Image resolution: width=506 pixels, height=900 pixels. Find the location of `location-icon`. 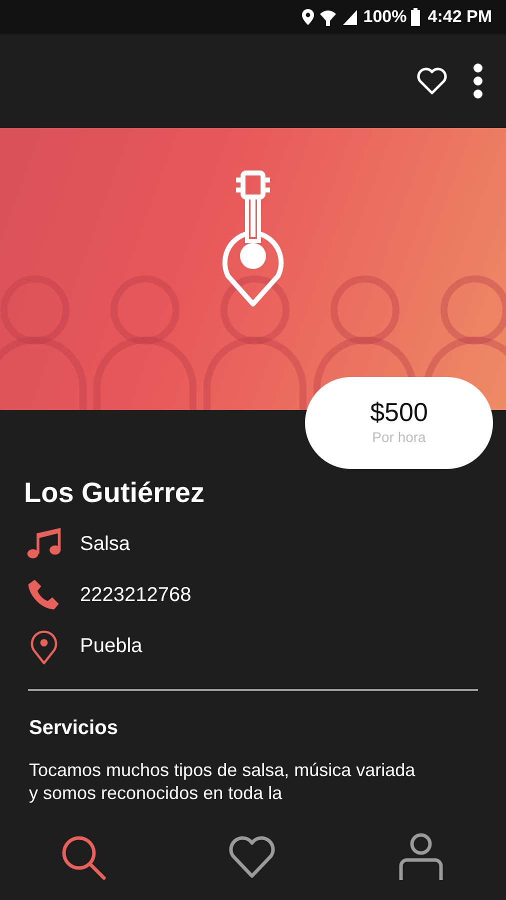

location-icon is located at coordinates (308, 17).